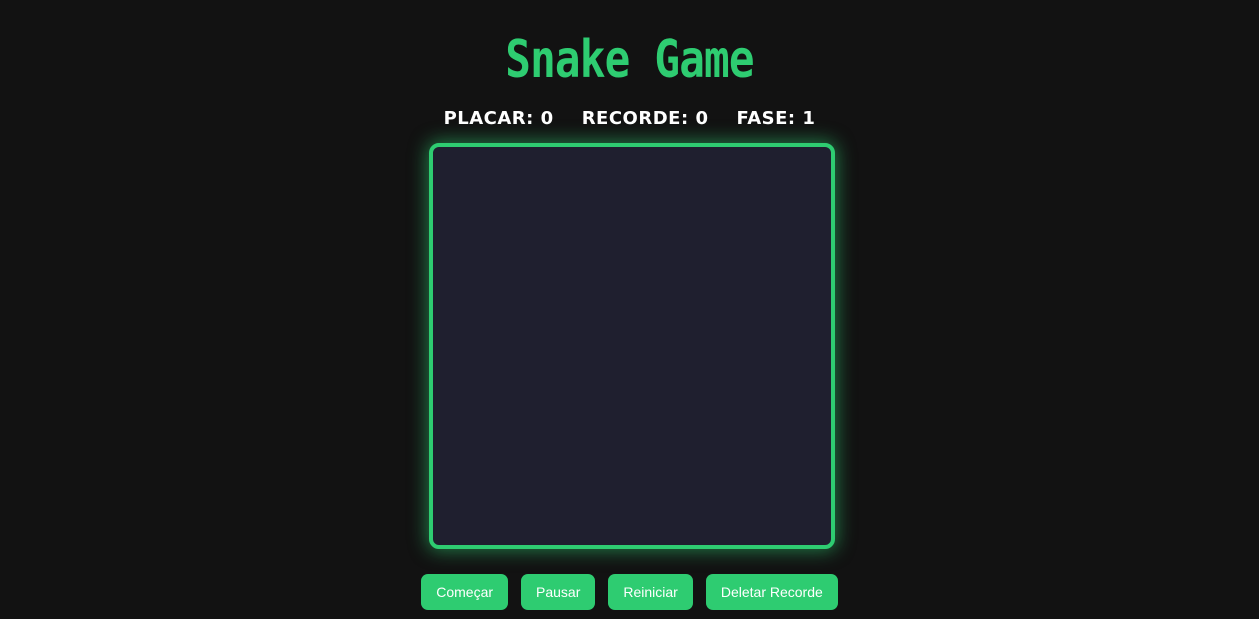  What do you see at coordinates (629, 60) in the screenshot?
I see `game-title: Snake Game` at bounding box center [629, 60].